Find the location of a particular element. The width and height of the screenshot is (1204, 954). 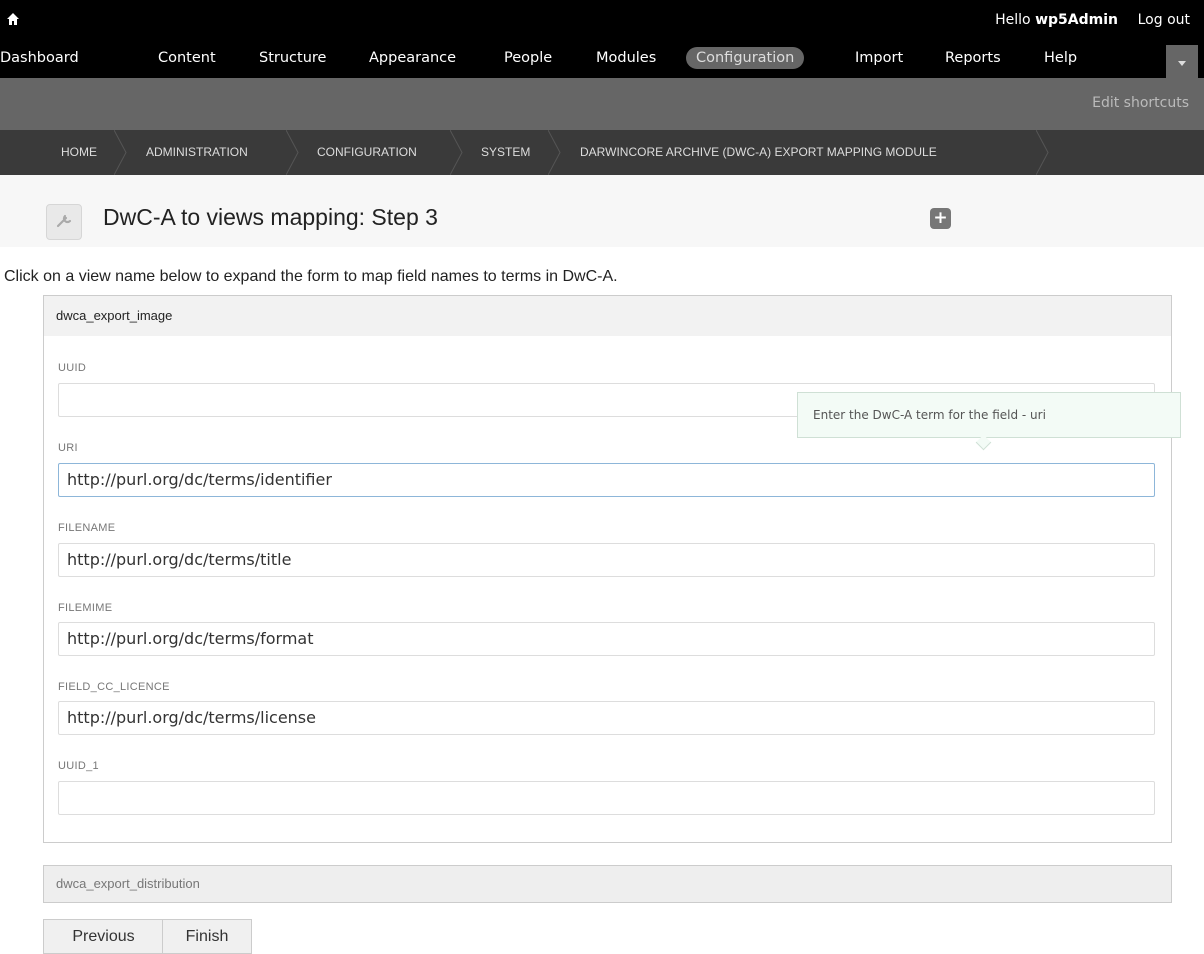

wrench-icon is located at coordinates (64, 221).